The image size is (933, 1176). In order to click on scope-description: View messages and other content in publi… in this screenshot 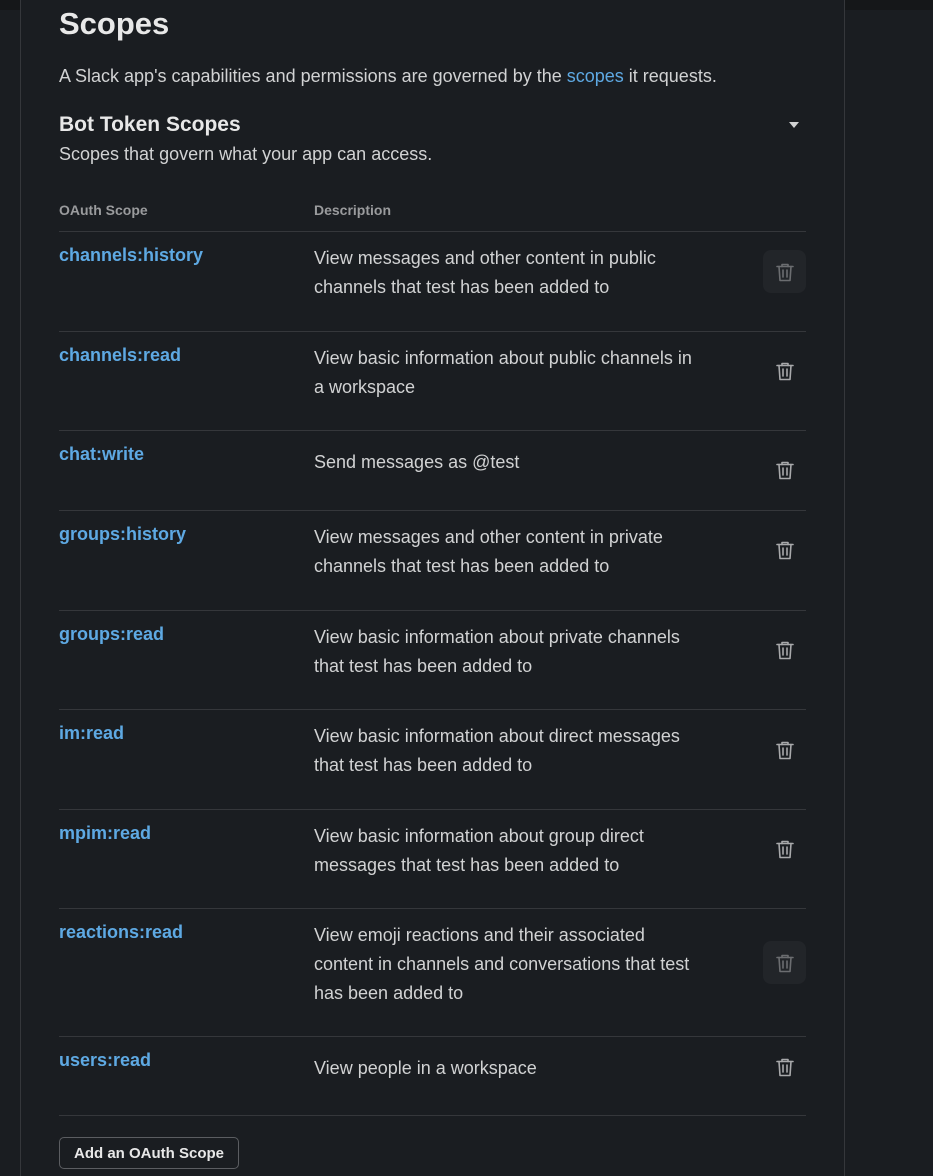, I will do `click(485, 272)`.